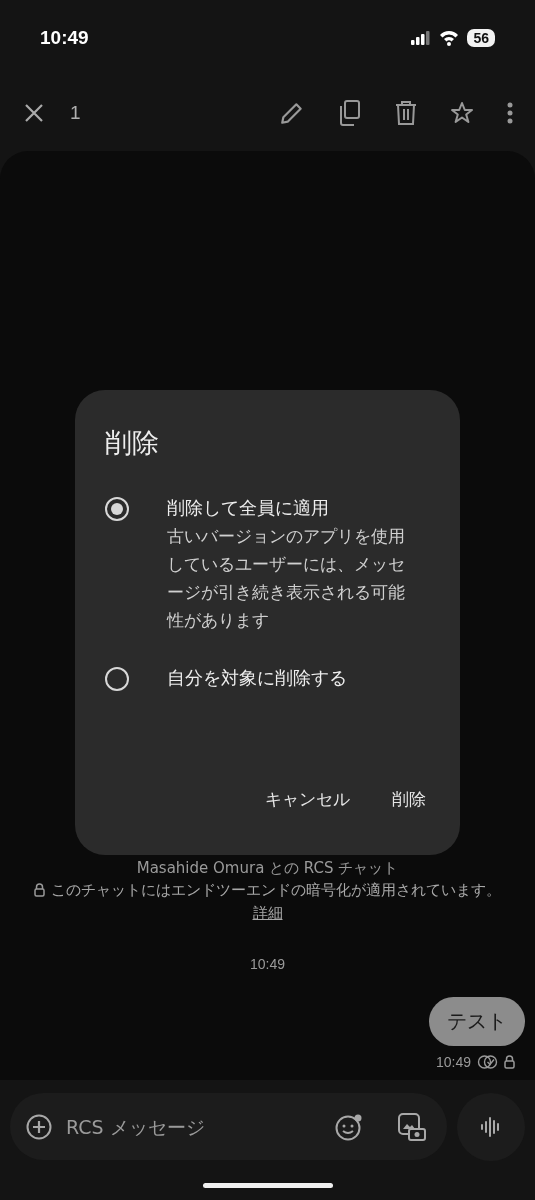 Image resolution: width=535 pixels, height=1200 pixels. Describe the element at coordinates (292, 678) in the screenshot. I see `option-label: 自分を対象に削除する` at that location.